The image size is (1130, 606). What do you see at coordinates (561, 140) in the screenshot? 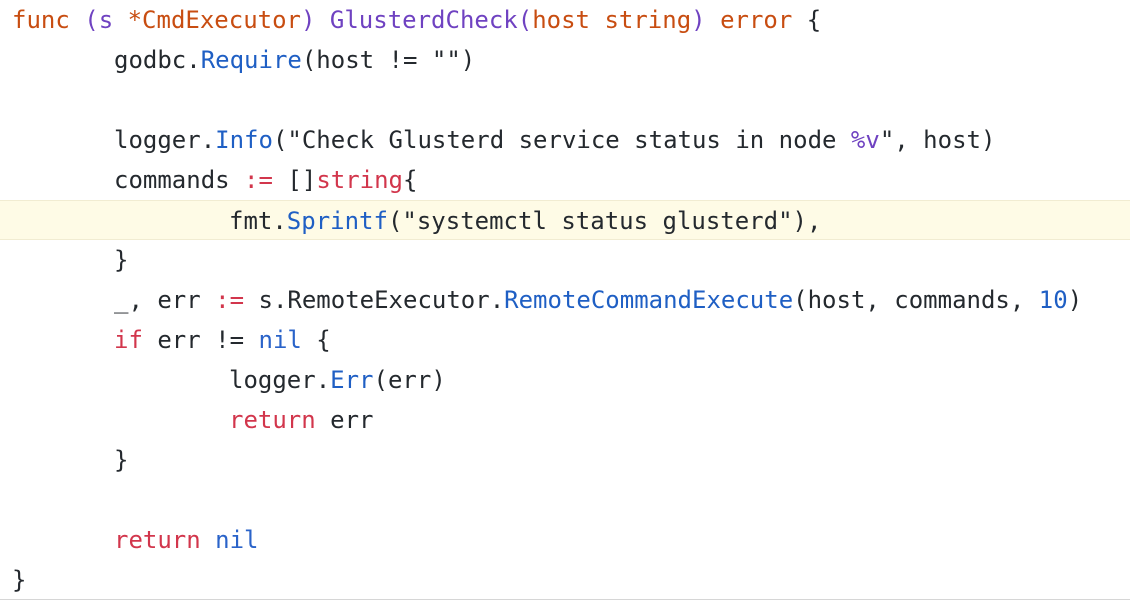
I see `code-token: ("Check Glusterd service status in node` at bounding box center [561, 140].